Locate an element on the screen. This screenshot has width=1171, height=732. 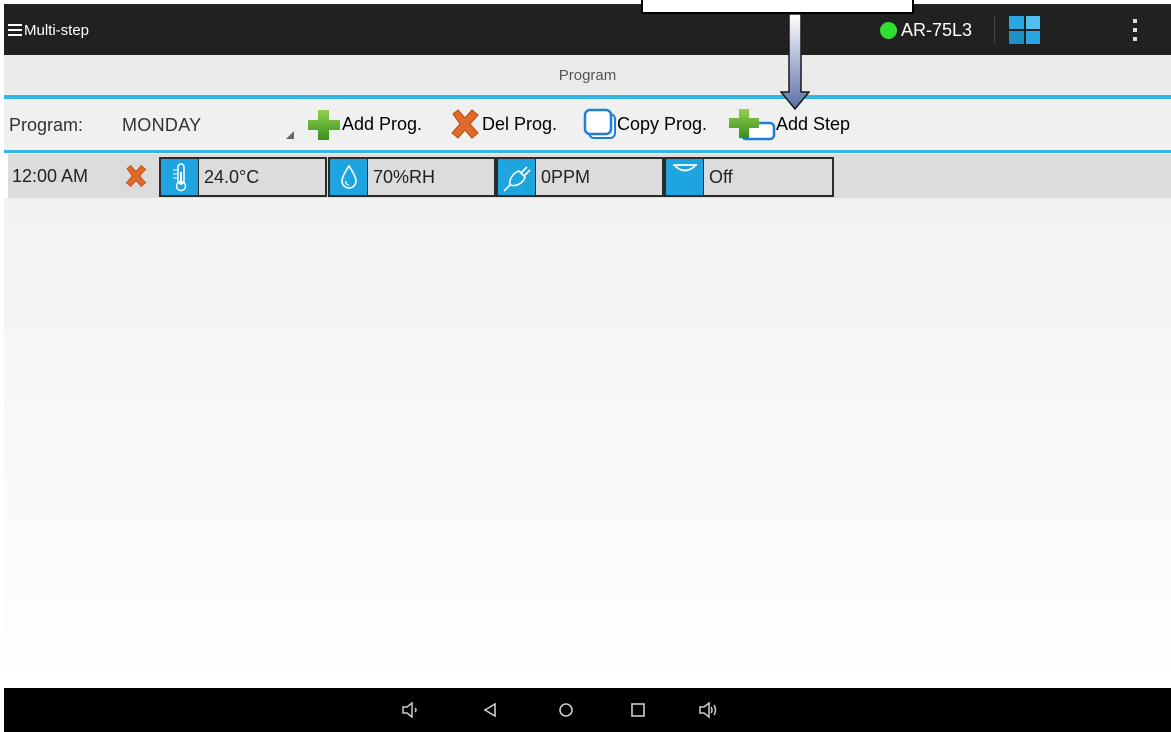
program-label: Program: is located at coordinates (46, 125).